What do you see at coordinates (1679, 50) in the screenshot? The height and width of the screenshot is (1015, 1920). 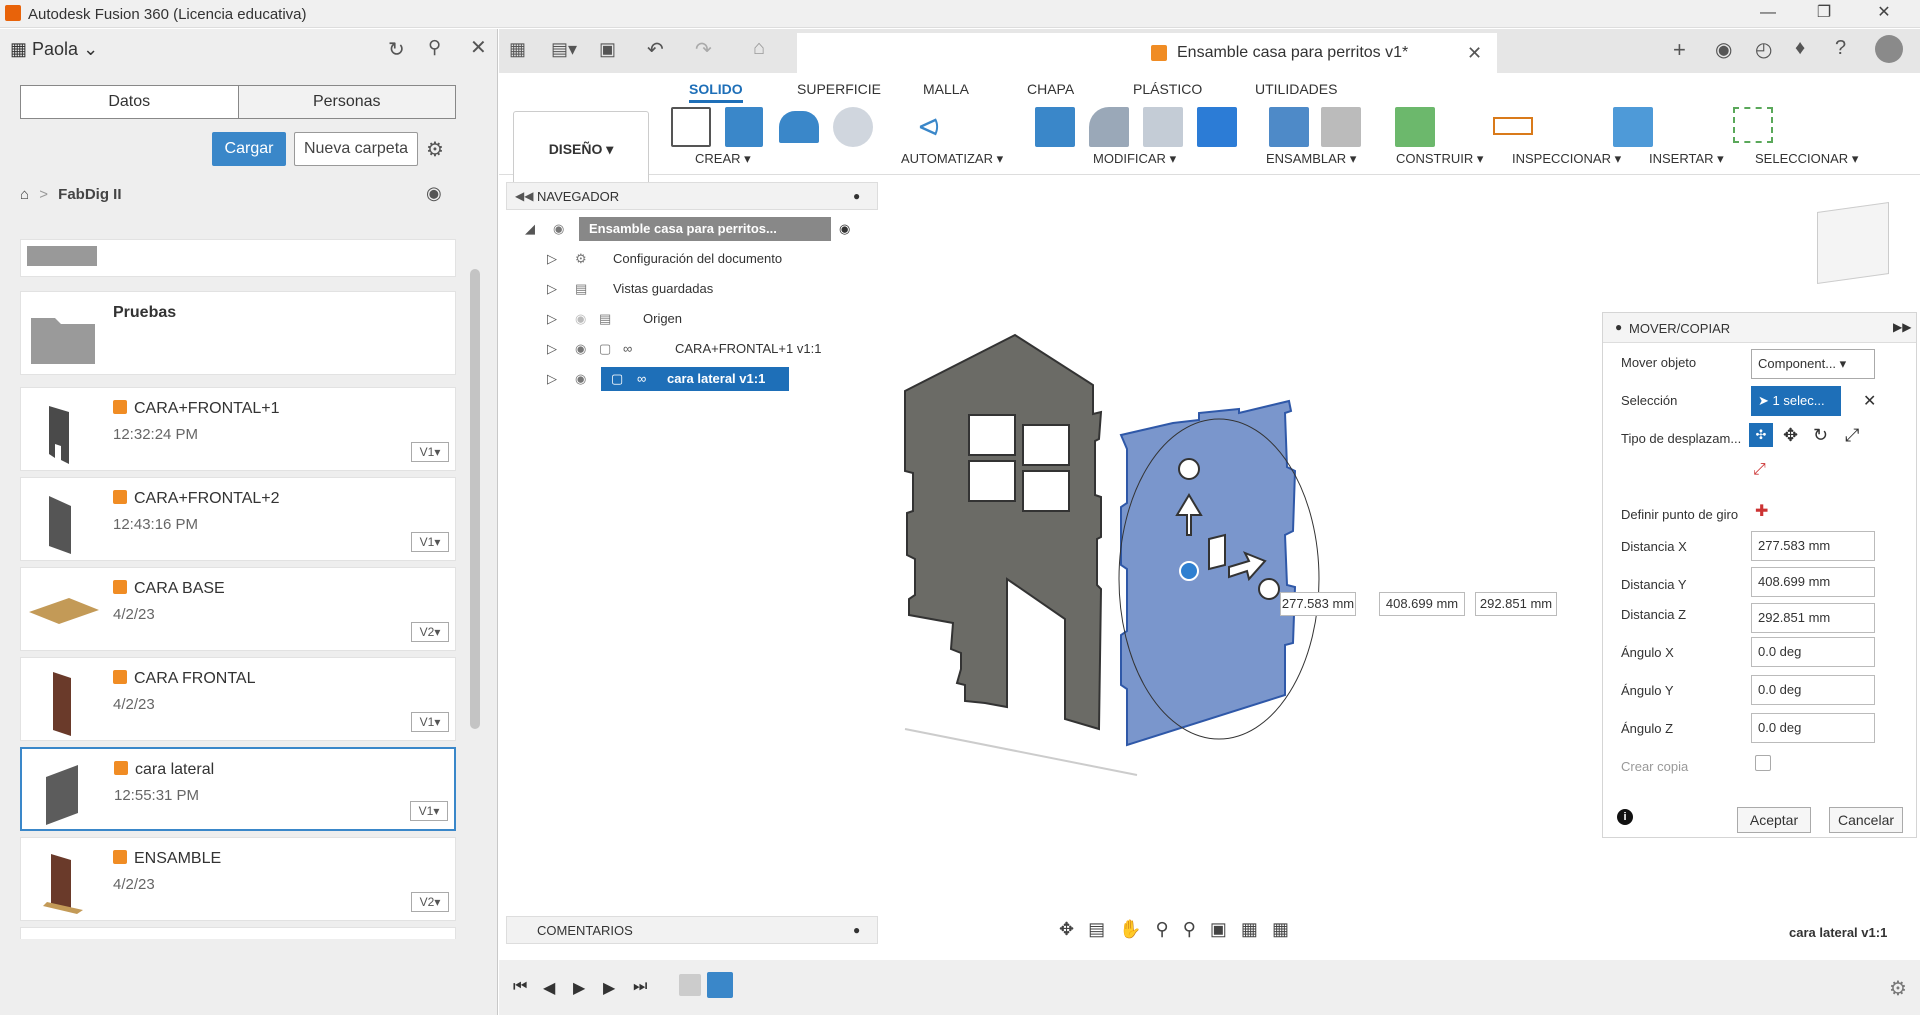 I see `new-tab-icon: +` at bounding box center [1679, 50].